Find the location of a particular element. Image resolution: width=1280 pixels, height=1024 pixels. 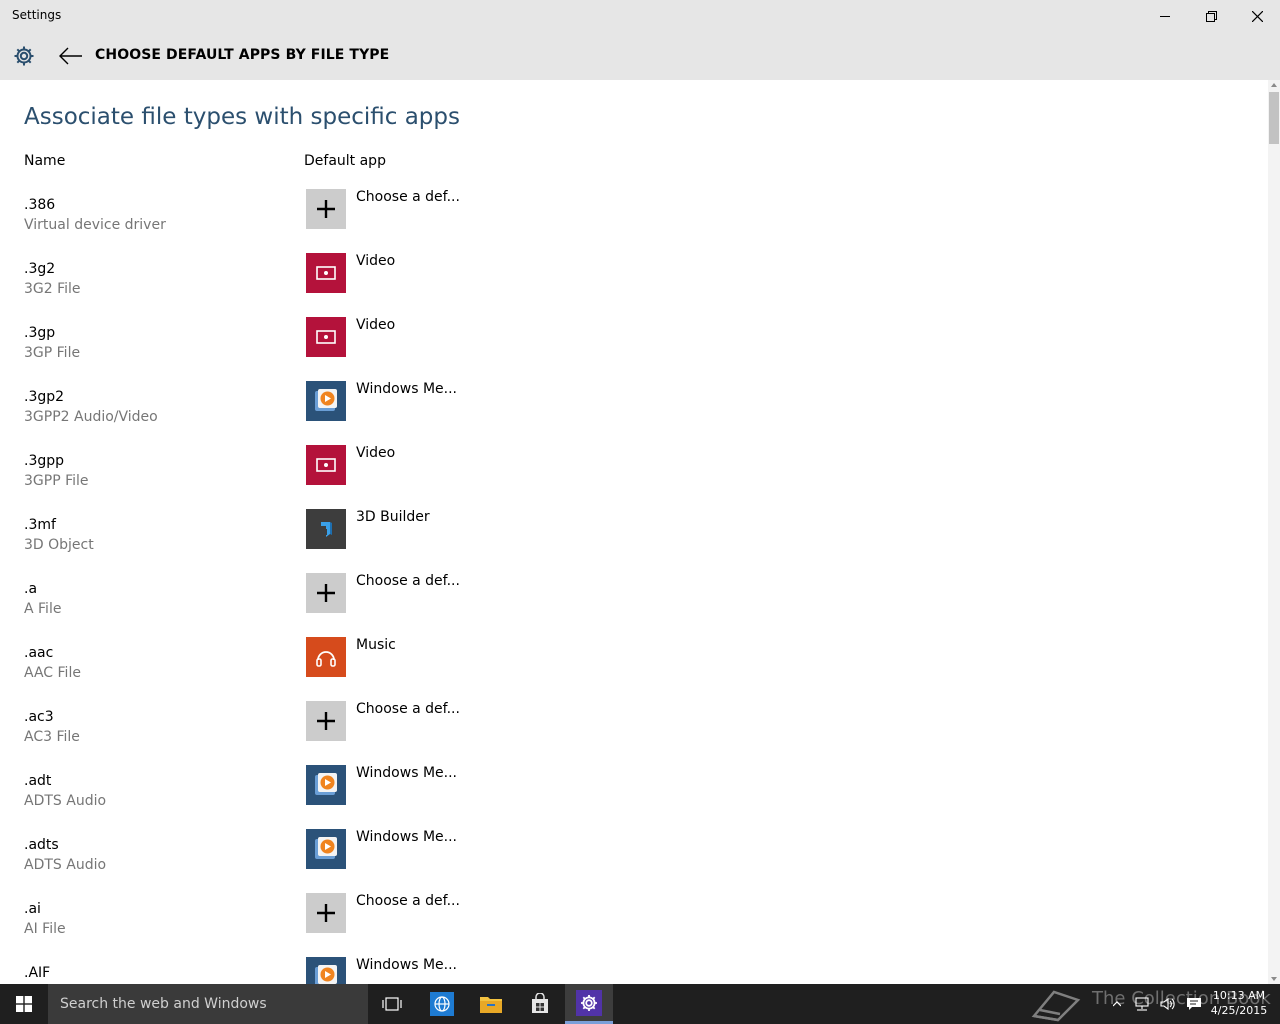

windows-logo-icon is located at coordinates (24, 1004).